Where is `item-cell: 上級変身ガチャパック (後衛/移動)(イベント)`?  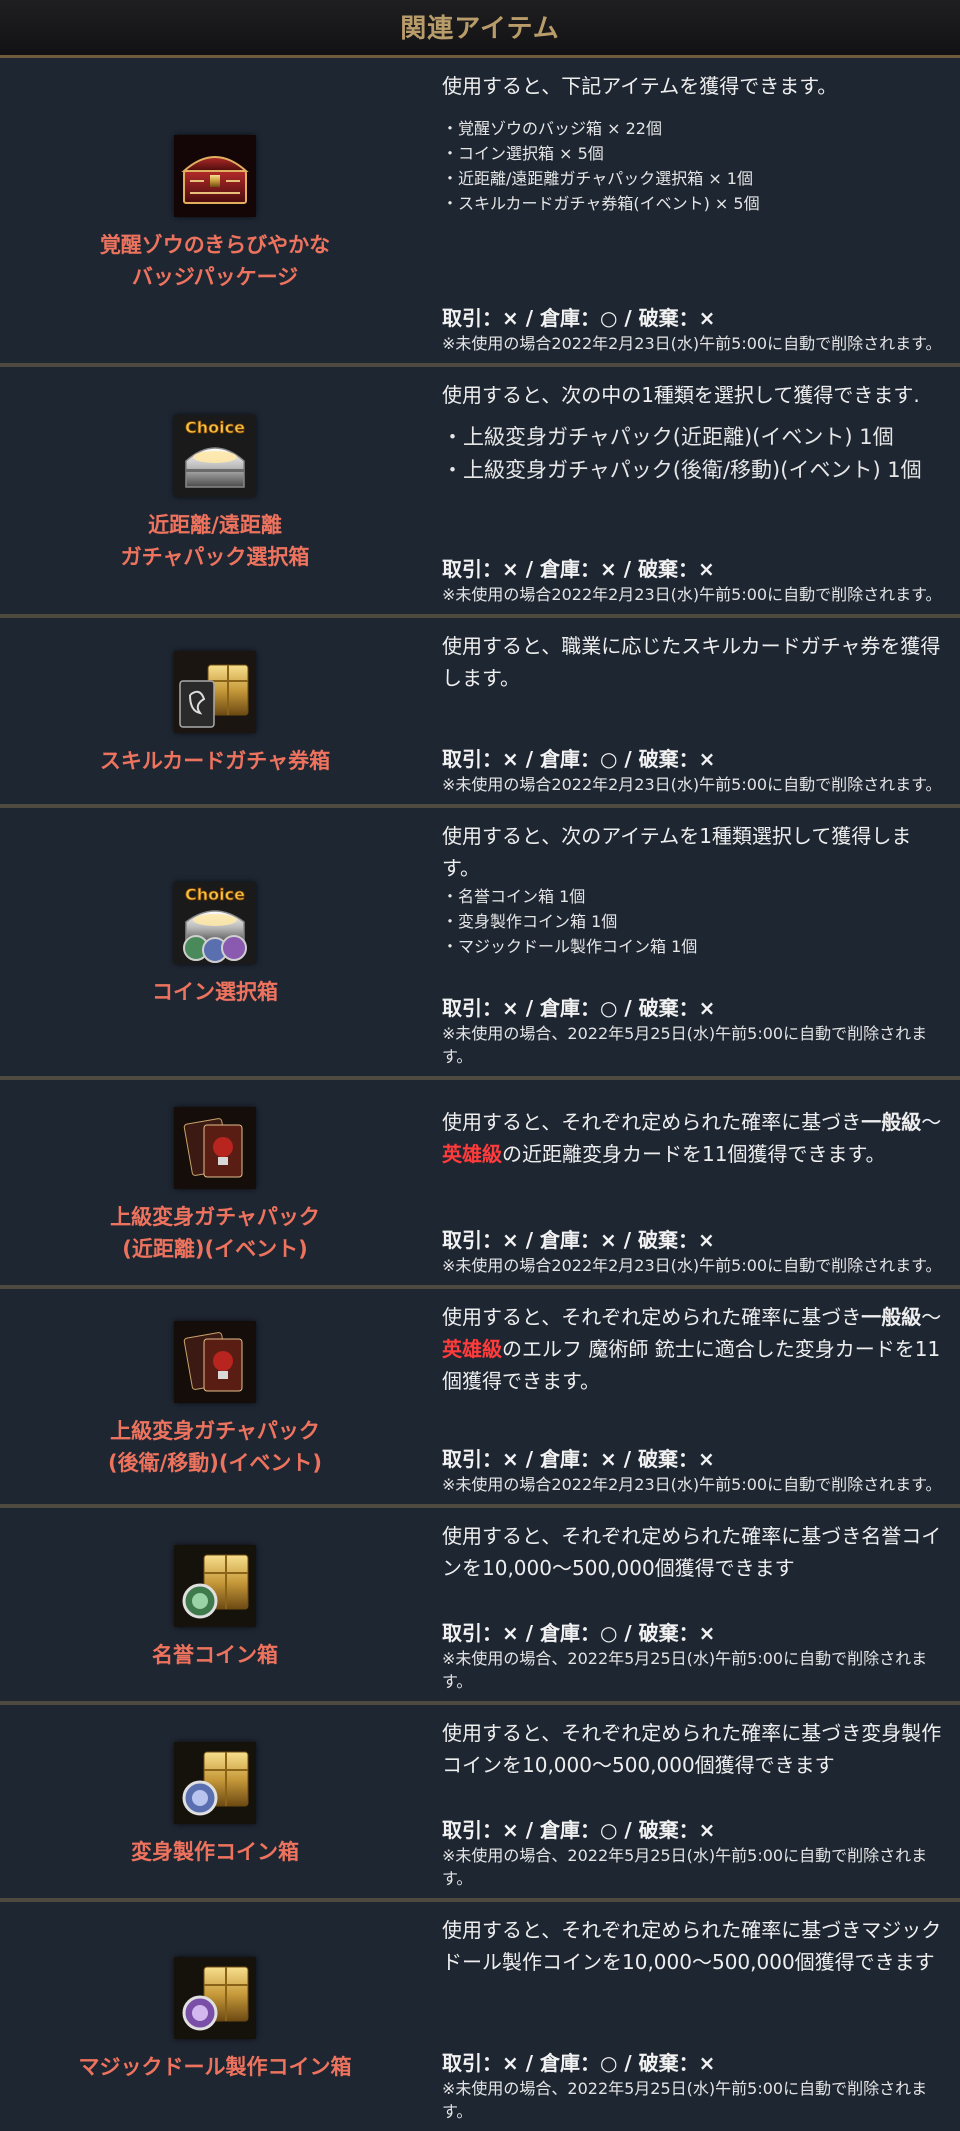 item-cell: 上級変身ガチャパック (後衛/移動)(イベント) is located at coordinates (215, 1396).